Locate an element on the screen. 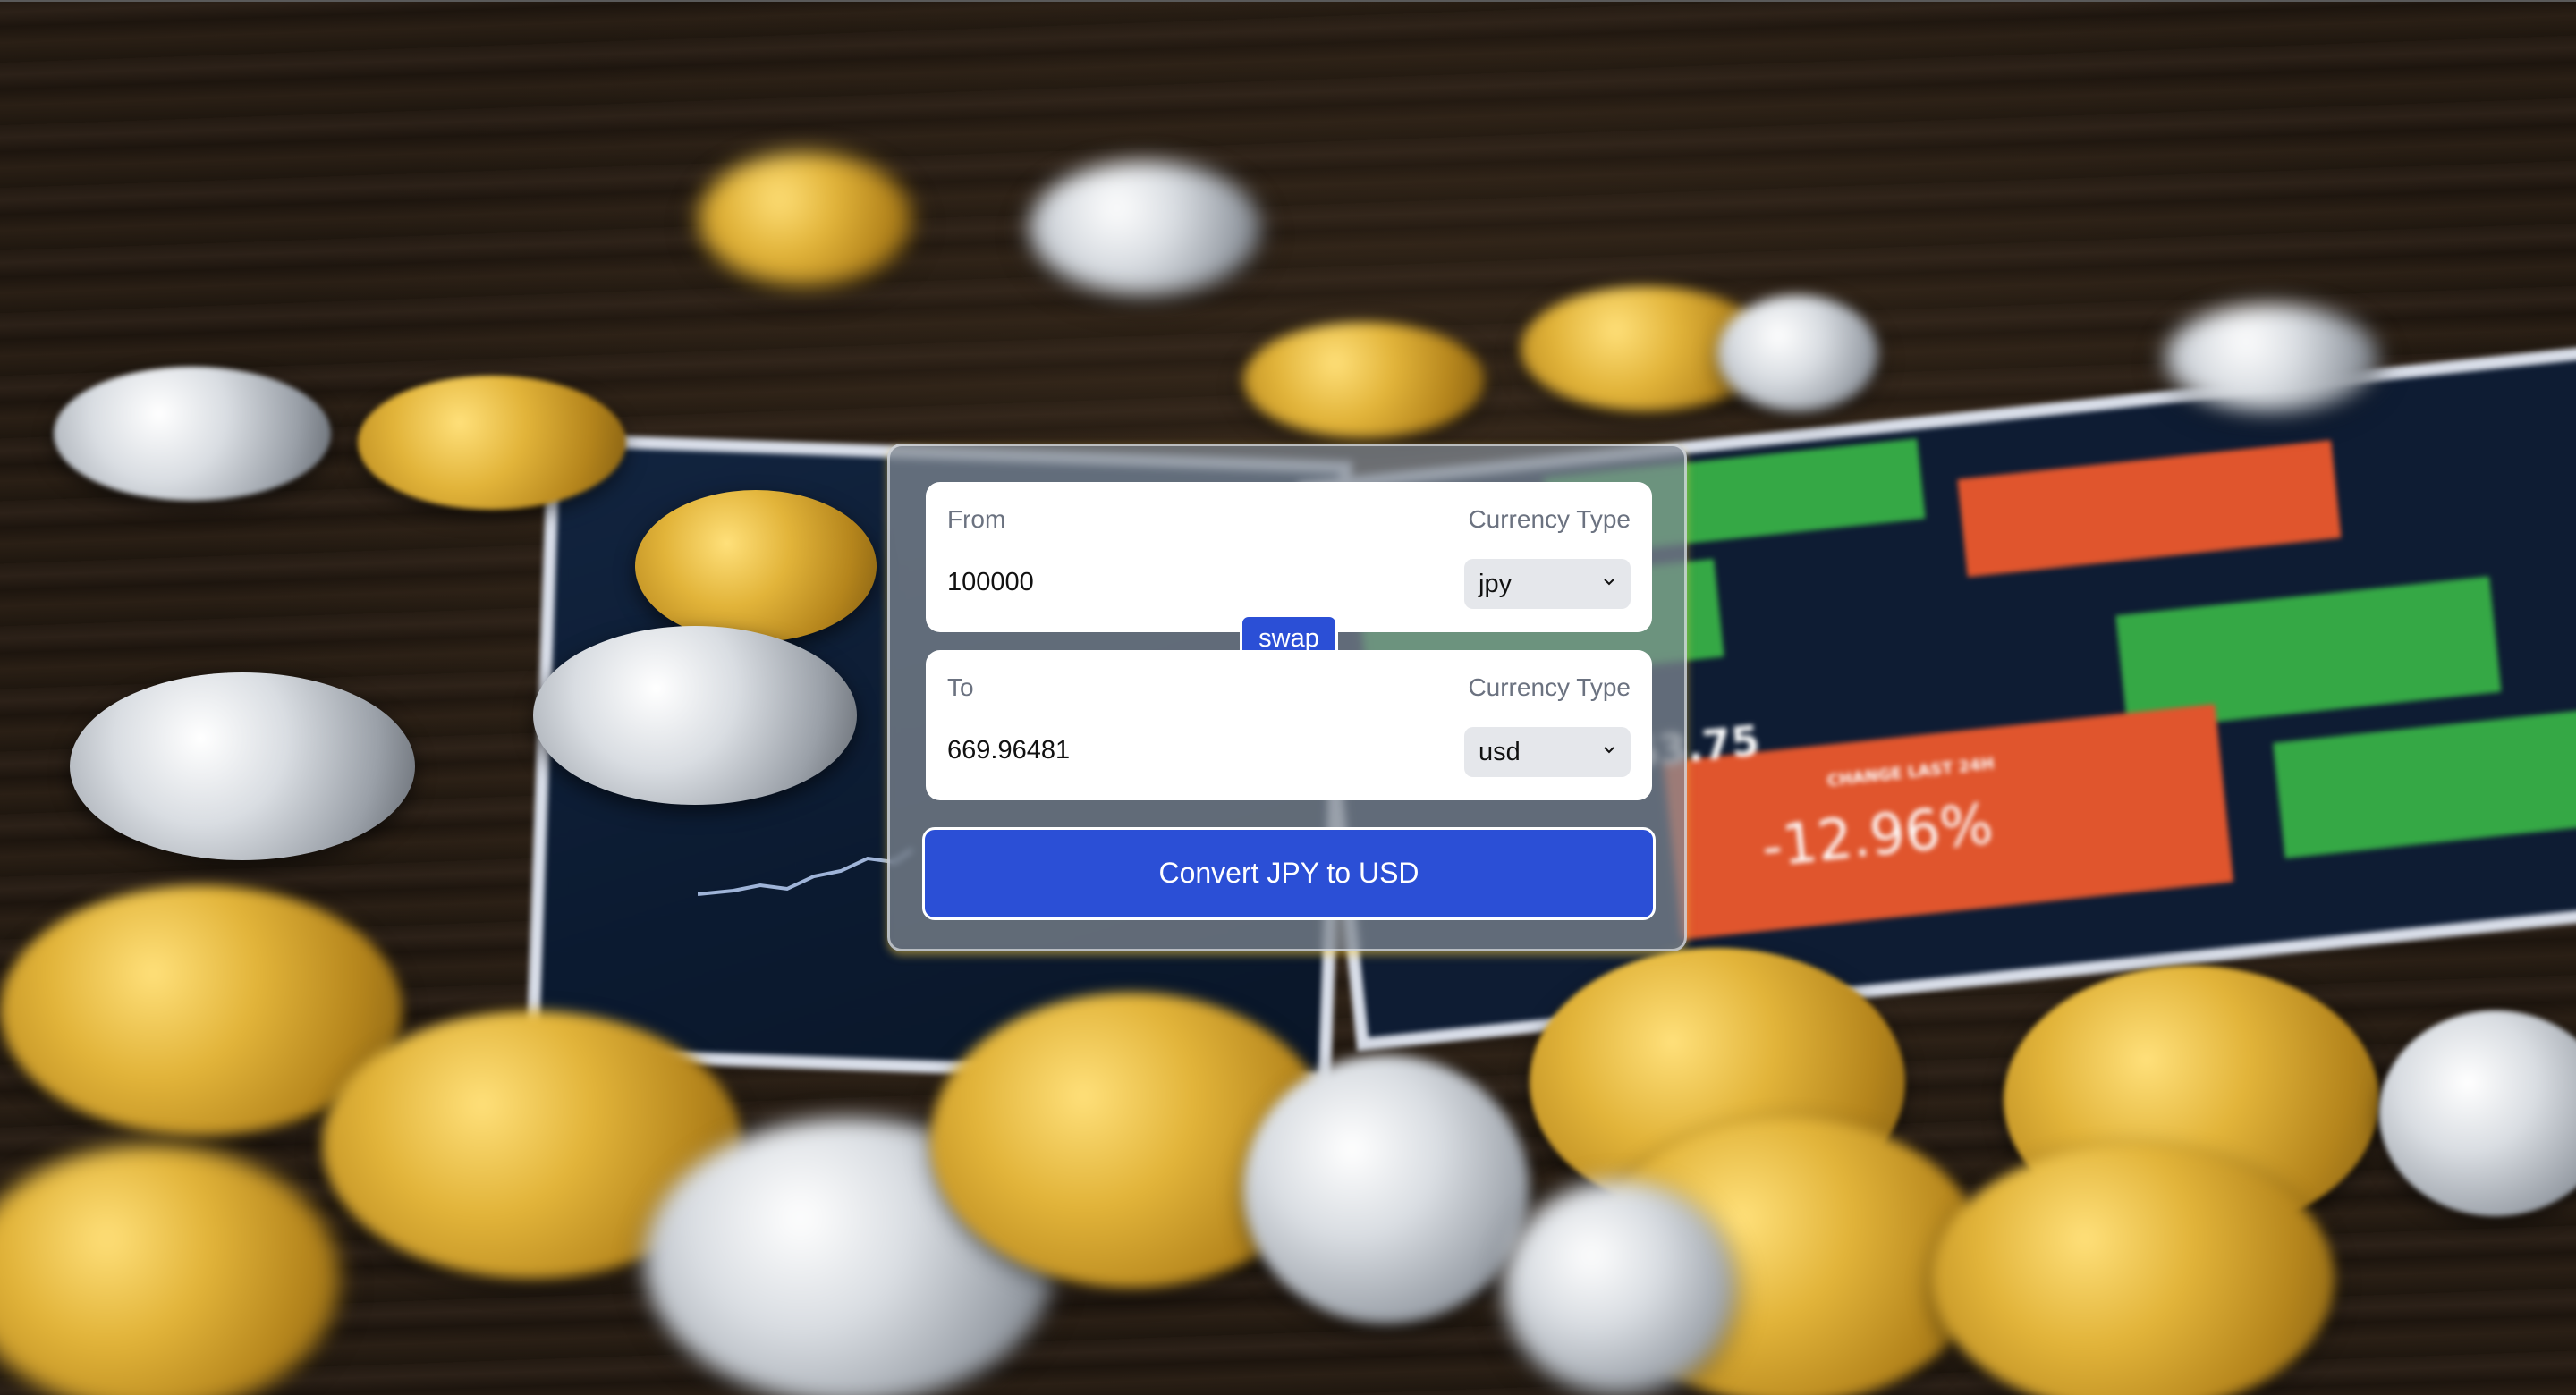 The image size is (2576, 1395). from-currency-value: jpy is located at coordinates (1496, 584).